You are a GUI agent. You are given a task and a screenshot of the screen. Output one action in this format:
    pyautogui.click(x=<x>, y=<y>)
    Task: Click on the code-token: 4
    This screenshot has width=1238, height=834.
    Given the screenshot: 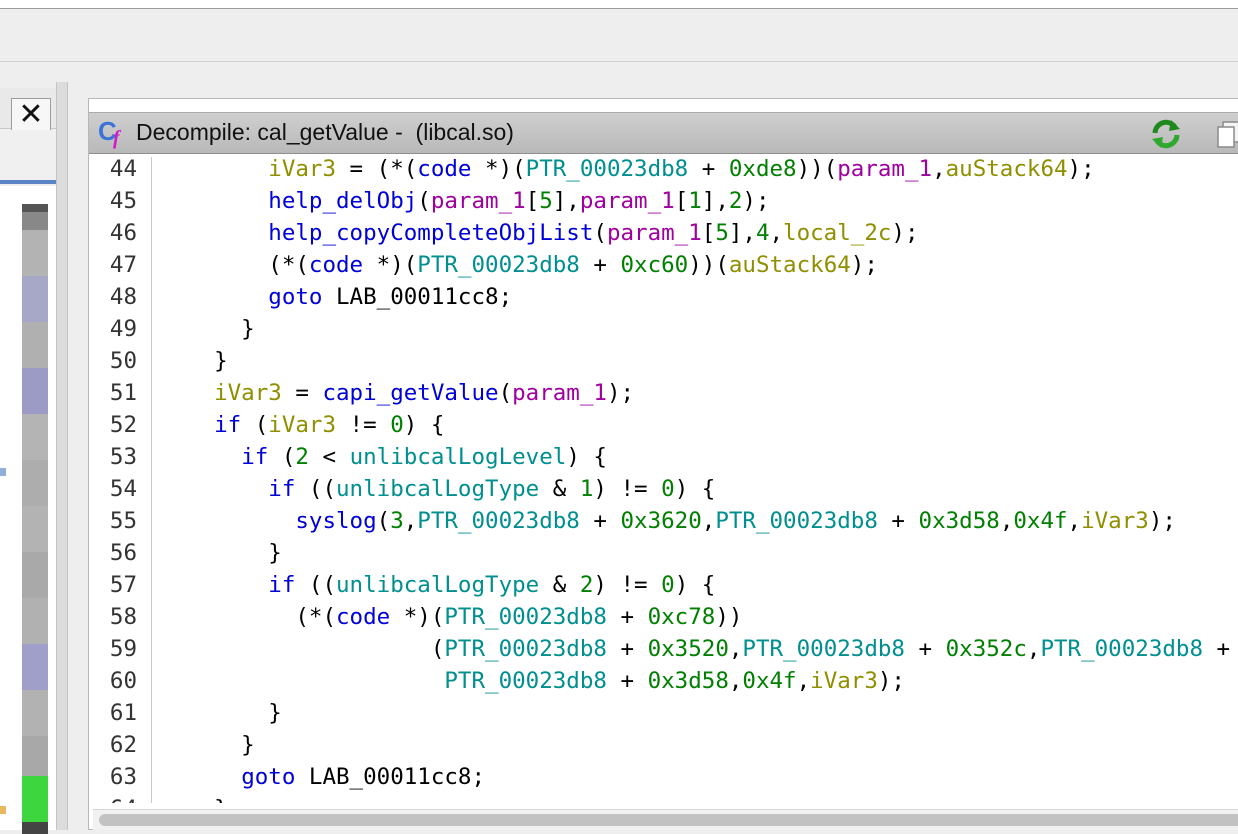 What is the action you would take?
    pyautogui.click(x=763, y=233)
    